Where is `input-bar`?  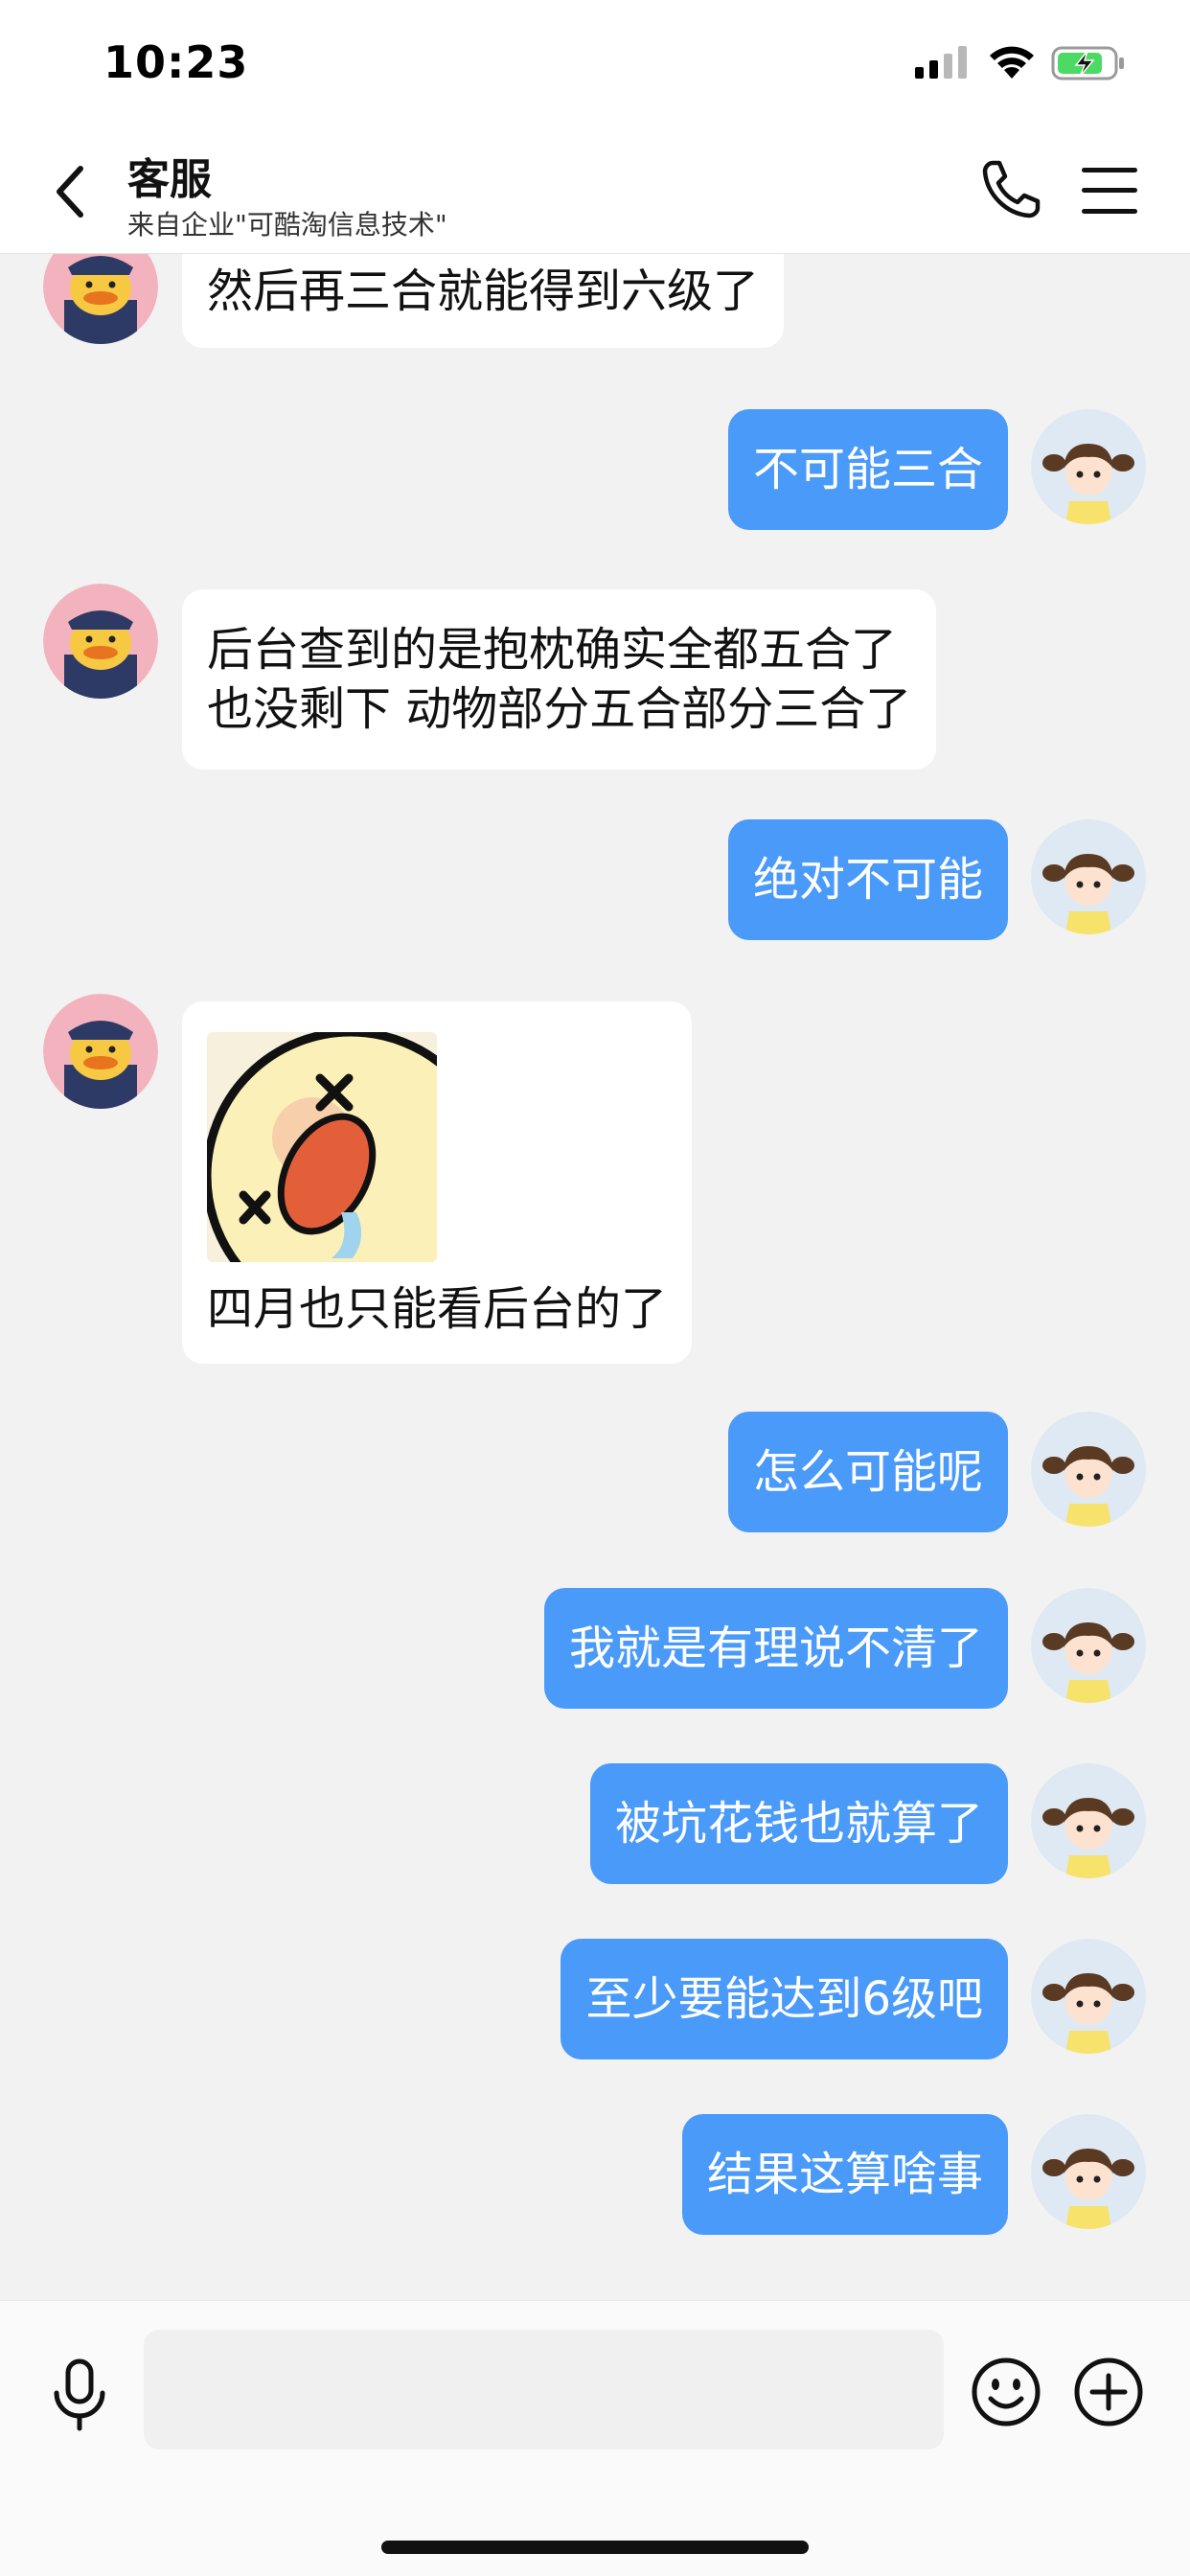 input-bar is located at coordinates (595, 2438).